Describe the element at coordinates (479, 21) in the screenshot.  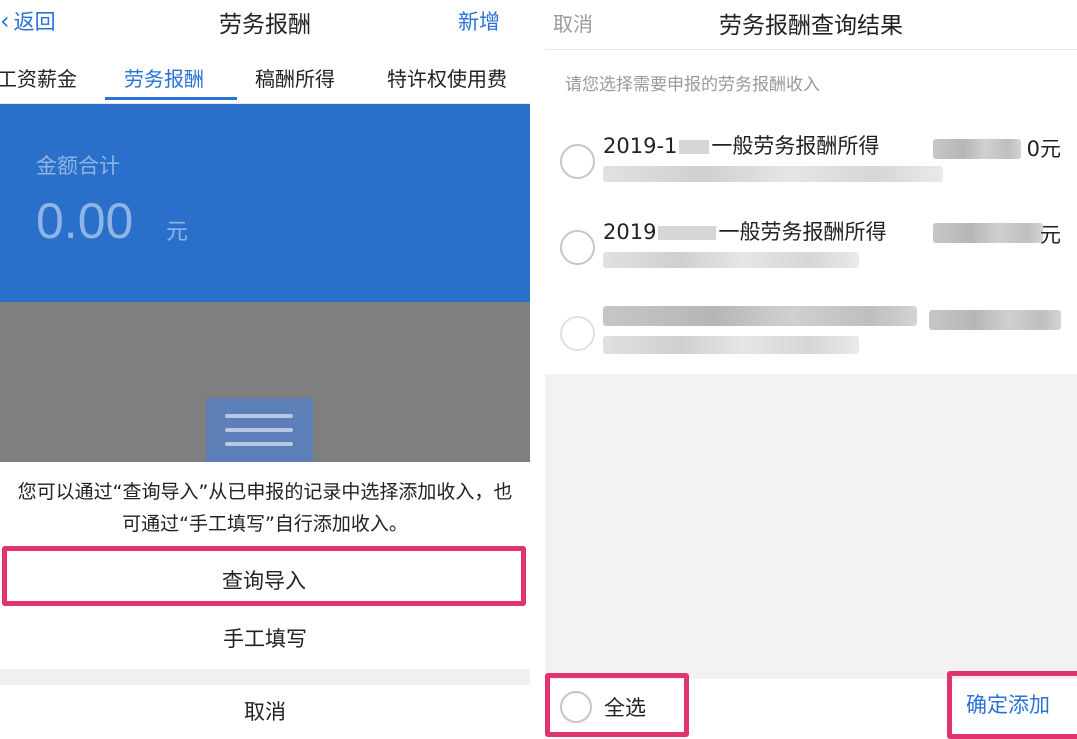
I see `add-button: 新增` at that location.